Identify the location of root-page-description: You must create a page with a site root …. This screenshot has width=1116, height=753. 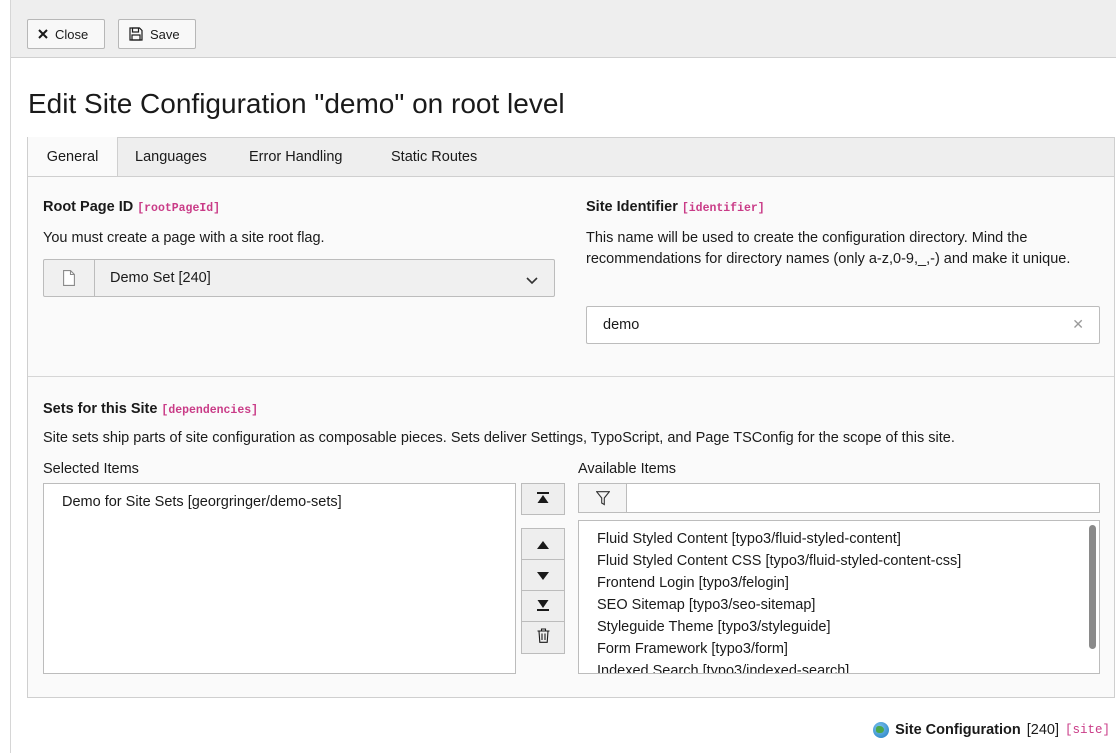
(184, 238).